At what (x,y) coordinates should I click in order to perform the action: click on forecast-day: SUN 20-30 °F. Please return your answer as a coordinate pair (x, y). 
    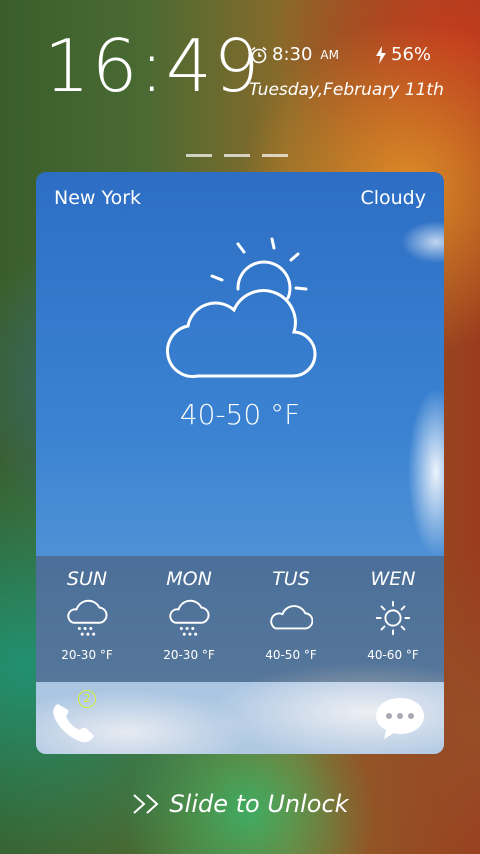
    Looking at the image, I should click on (87, 619).